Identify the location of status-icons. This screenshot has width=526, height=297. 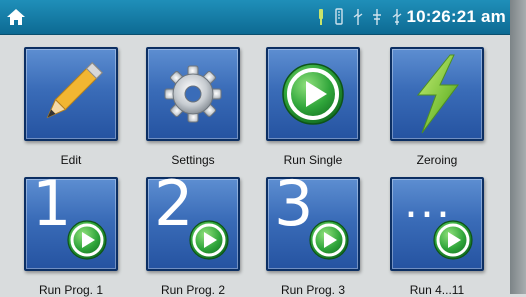
(360, 17).